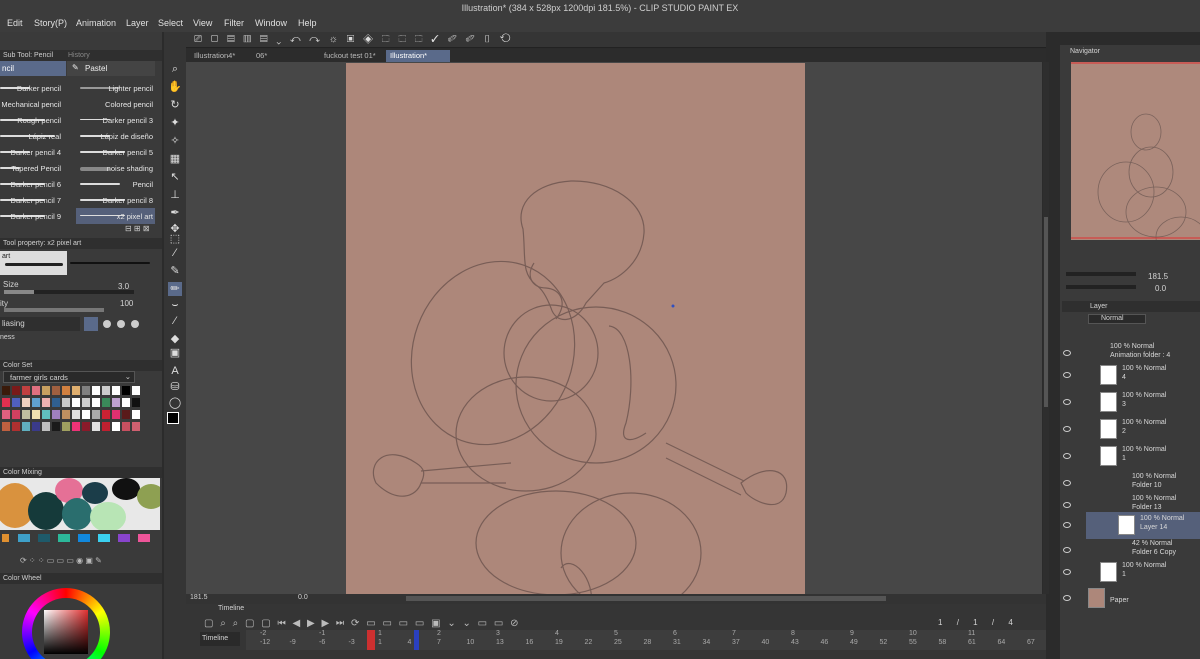  I want to click on rotate-icon: ↻, so click(175, 105).